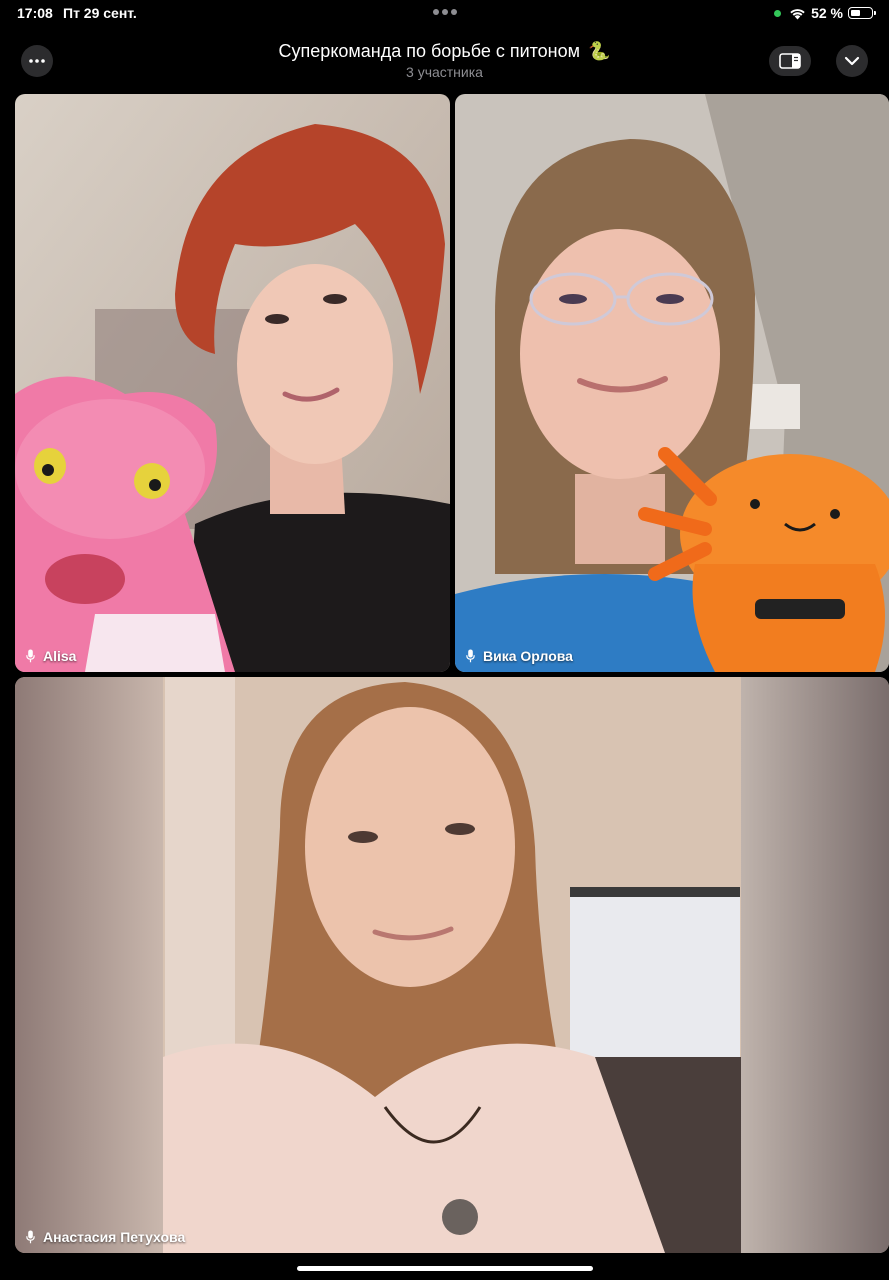 The height and width of the screenshot is (1280, 889). Describe the element at coordinates (60, 656) in the screenshot. I see `participant-name: Alisa` at that location.